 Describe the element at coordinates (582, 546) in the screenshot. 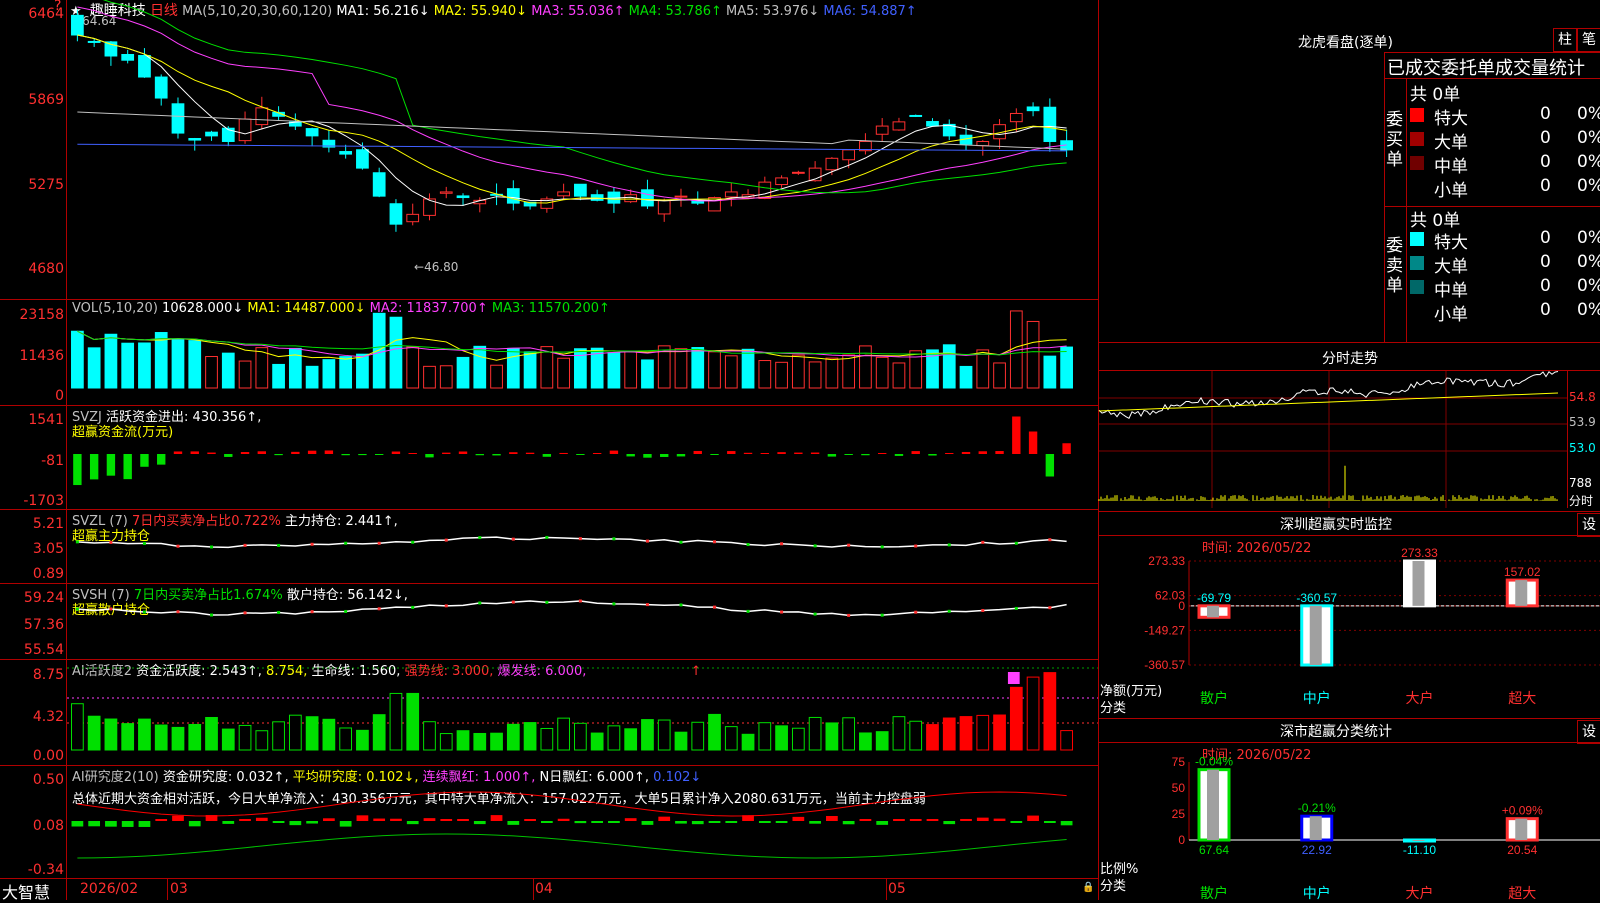

I see `svzl-chart` at that location.